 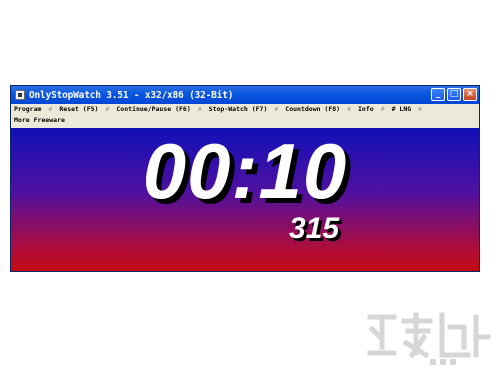 What do you see at coordinates (27, 109) in the screenshot?
I see `menu-program: Program` at bounding box center [27, 109].